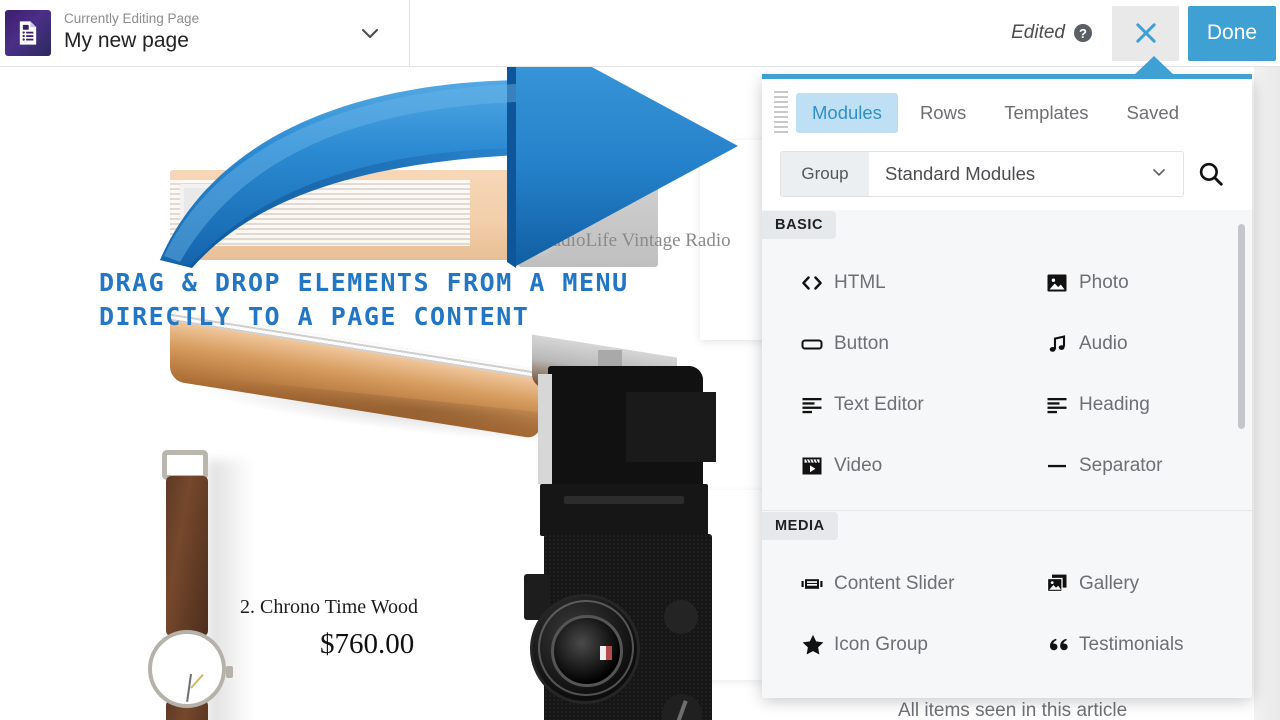 Image resolution: width=1280 pixels, height=720 pixels. Describe the element at coordinates (1241, 454) in the screenshot. I see `scrollbar-track` at that location.